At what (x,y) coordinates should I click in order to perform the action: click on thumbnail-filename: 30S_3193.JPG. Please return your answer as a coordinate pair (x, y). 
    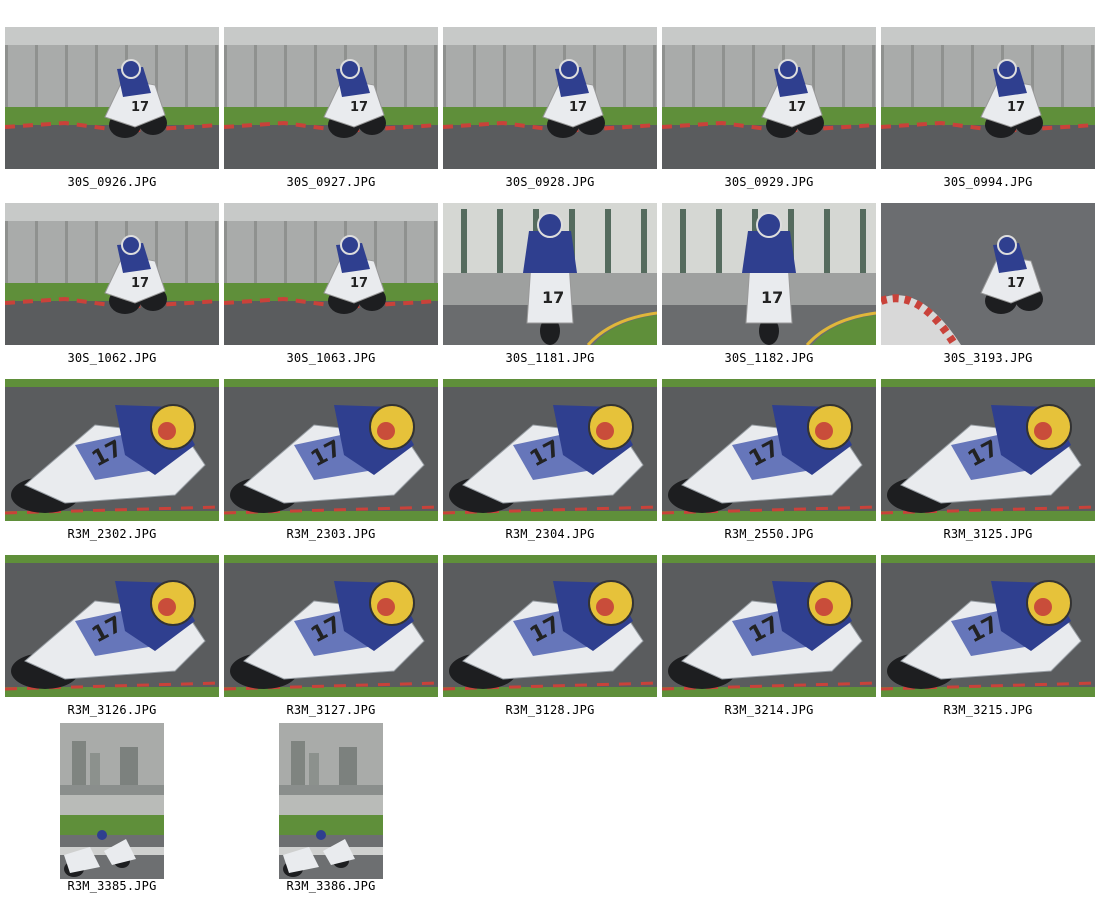
    Looking at the image, I should click on (988, 358).